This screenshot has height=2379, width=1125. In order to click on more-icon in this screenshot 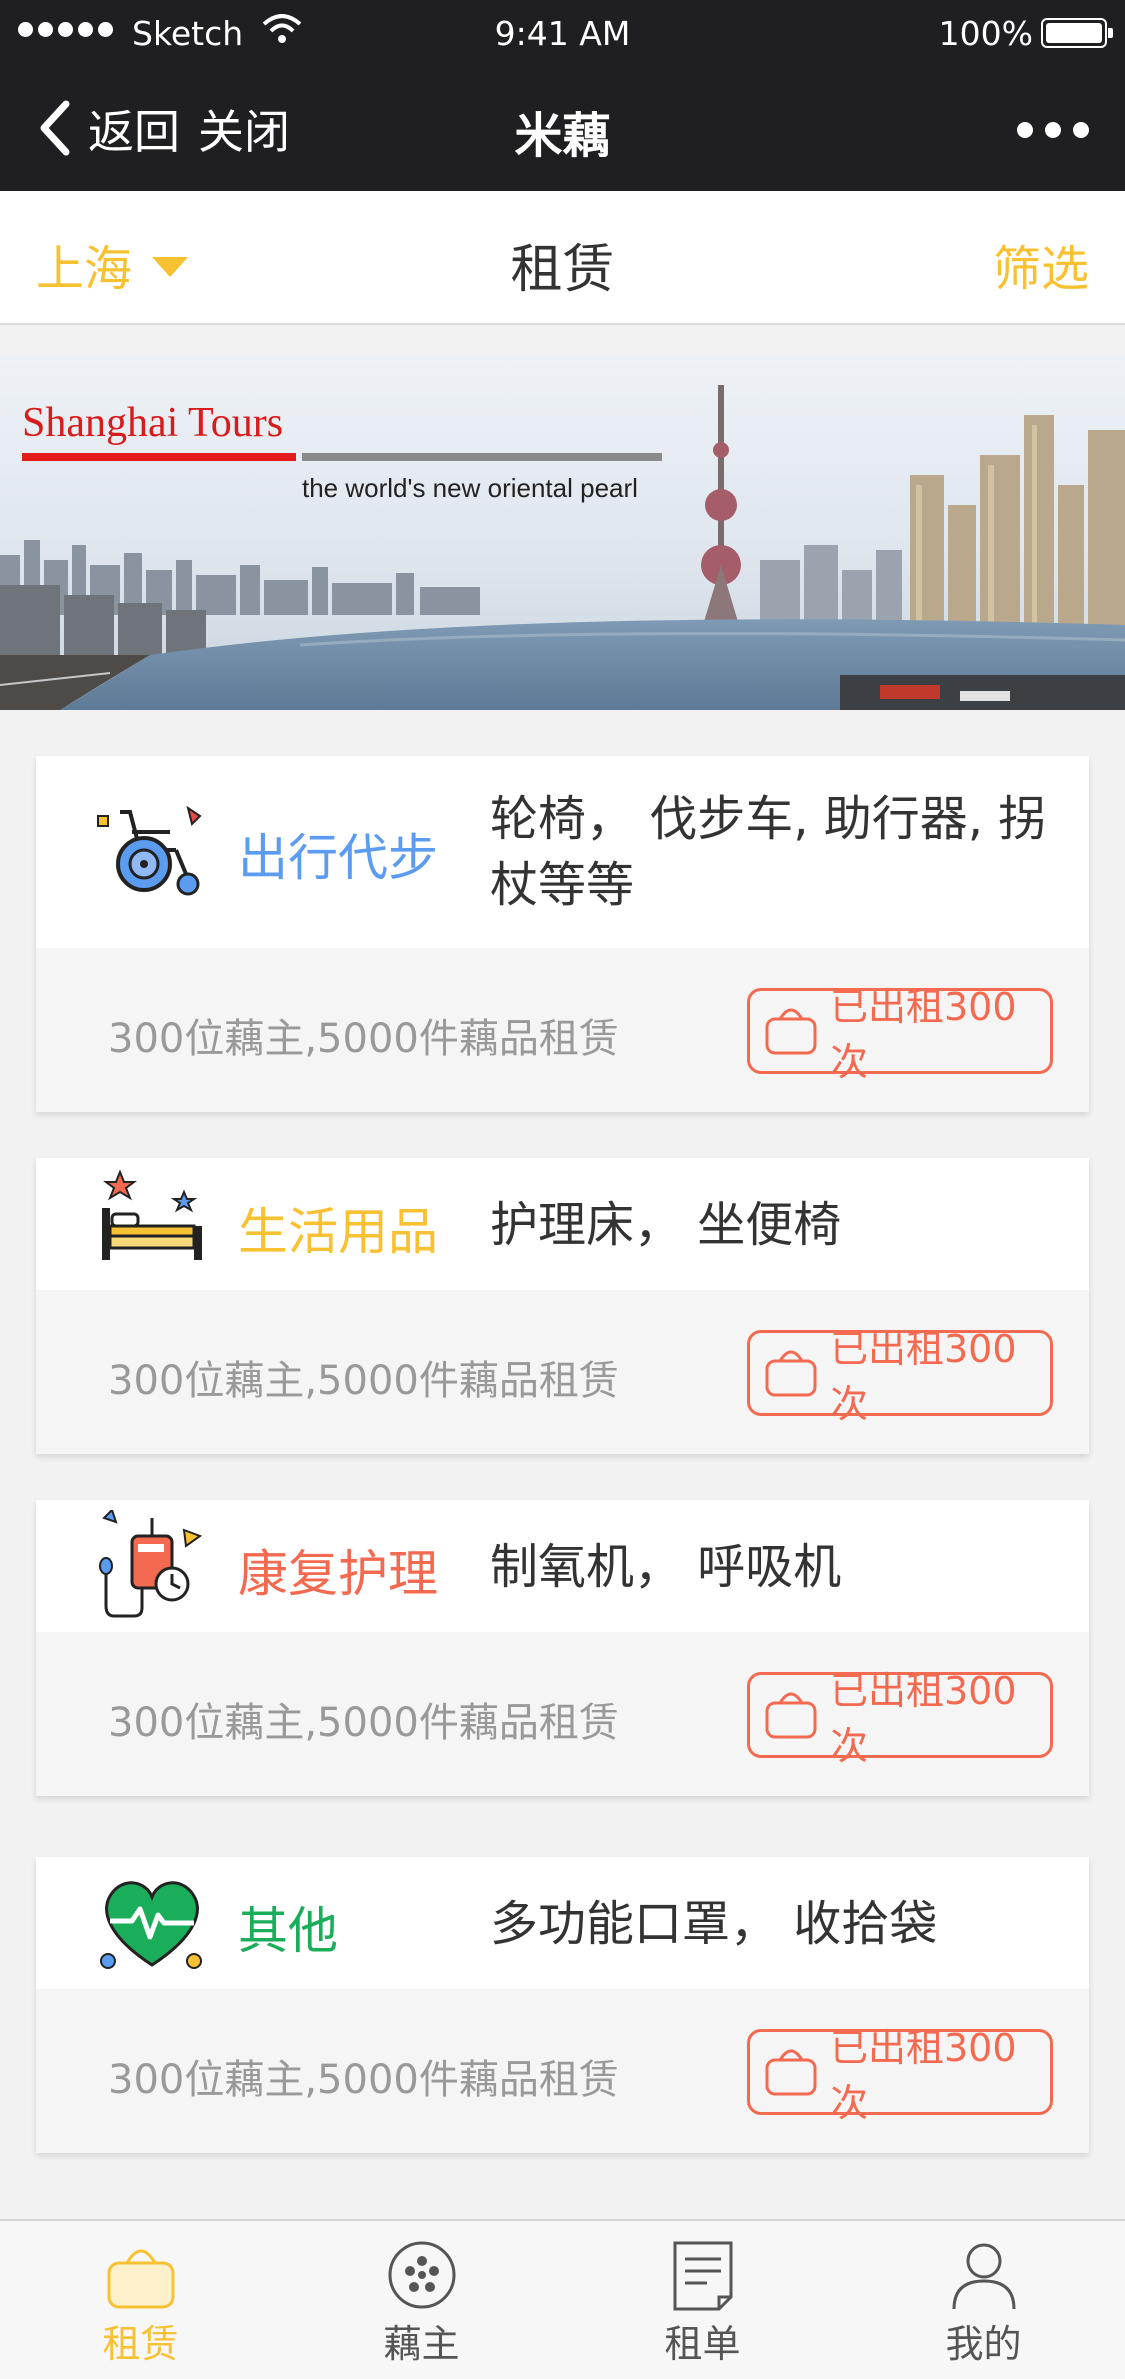, I will do `click(1053, 130)`.